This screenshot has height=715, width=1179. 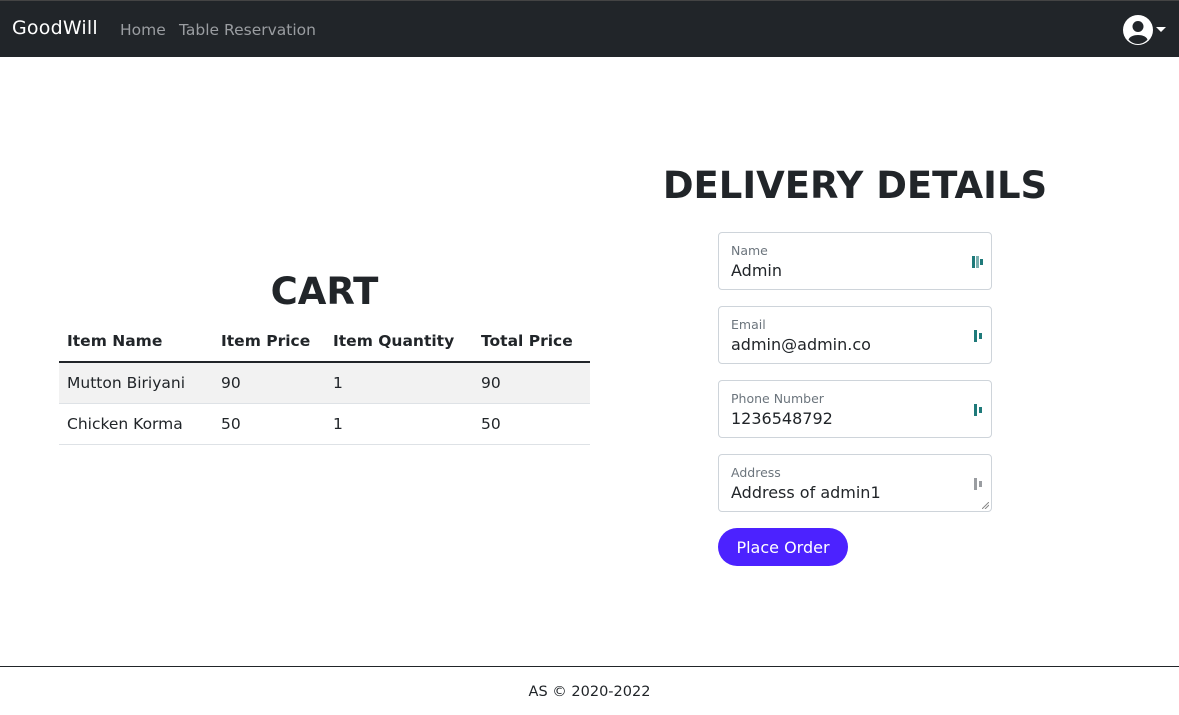 What do you see at coordinates (143, 30) in the screenshot?
I see `nav-link-home: Home` at bounding box center [143, 30].